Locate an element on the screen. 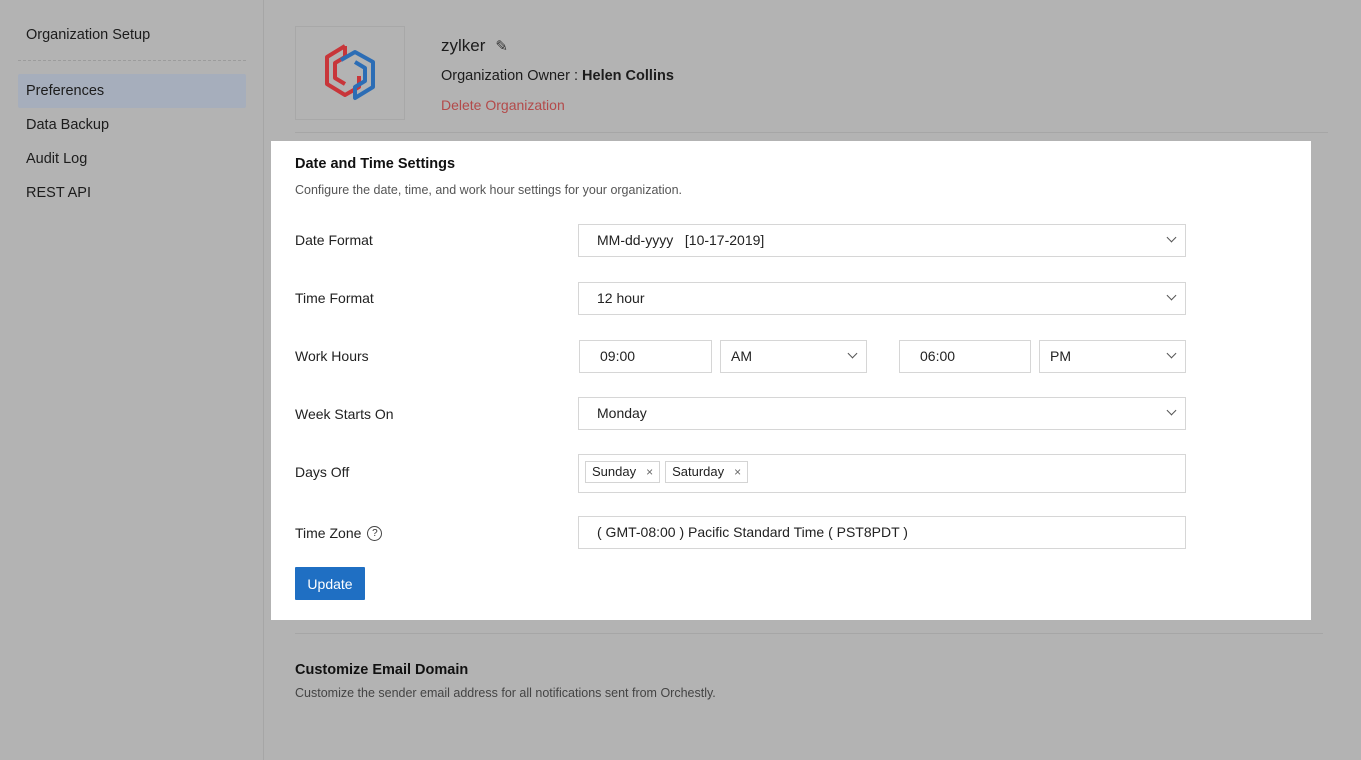 Image resolution: width=1361 pixels, height=760 pixels. org-logo-icon is located at coordinates (350, 72).